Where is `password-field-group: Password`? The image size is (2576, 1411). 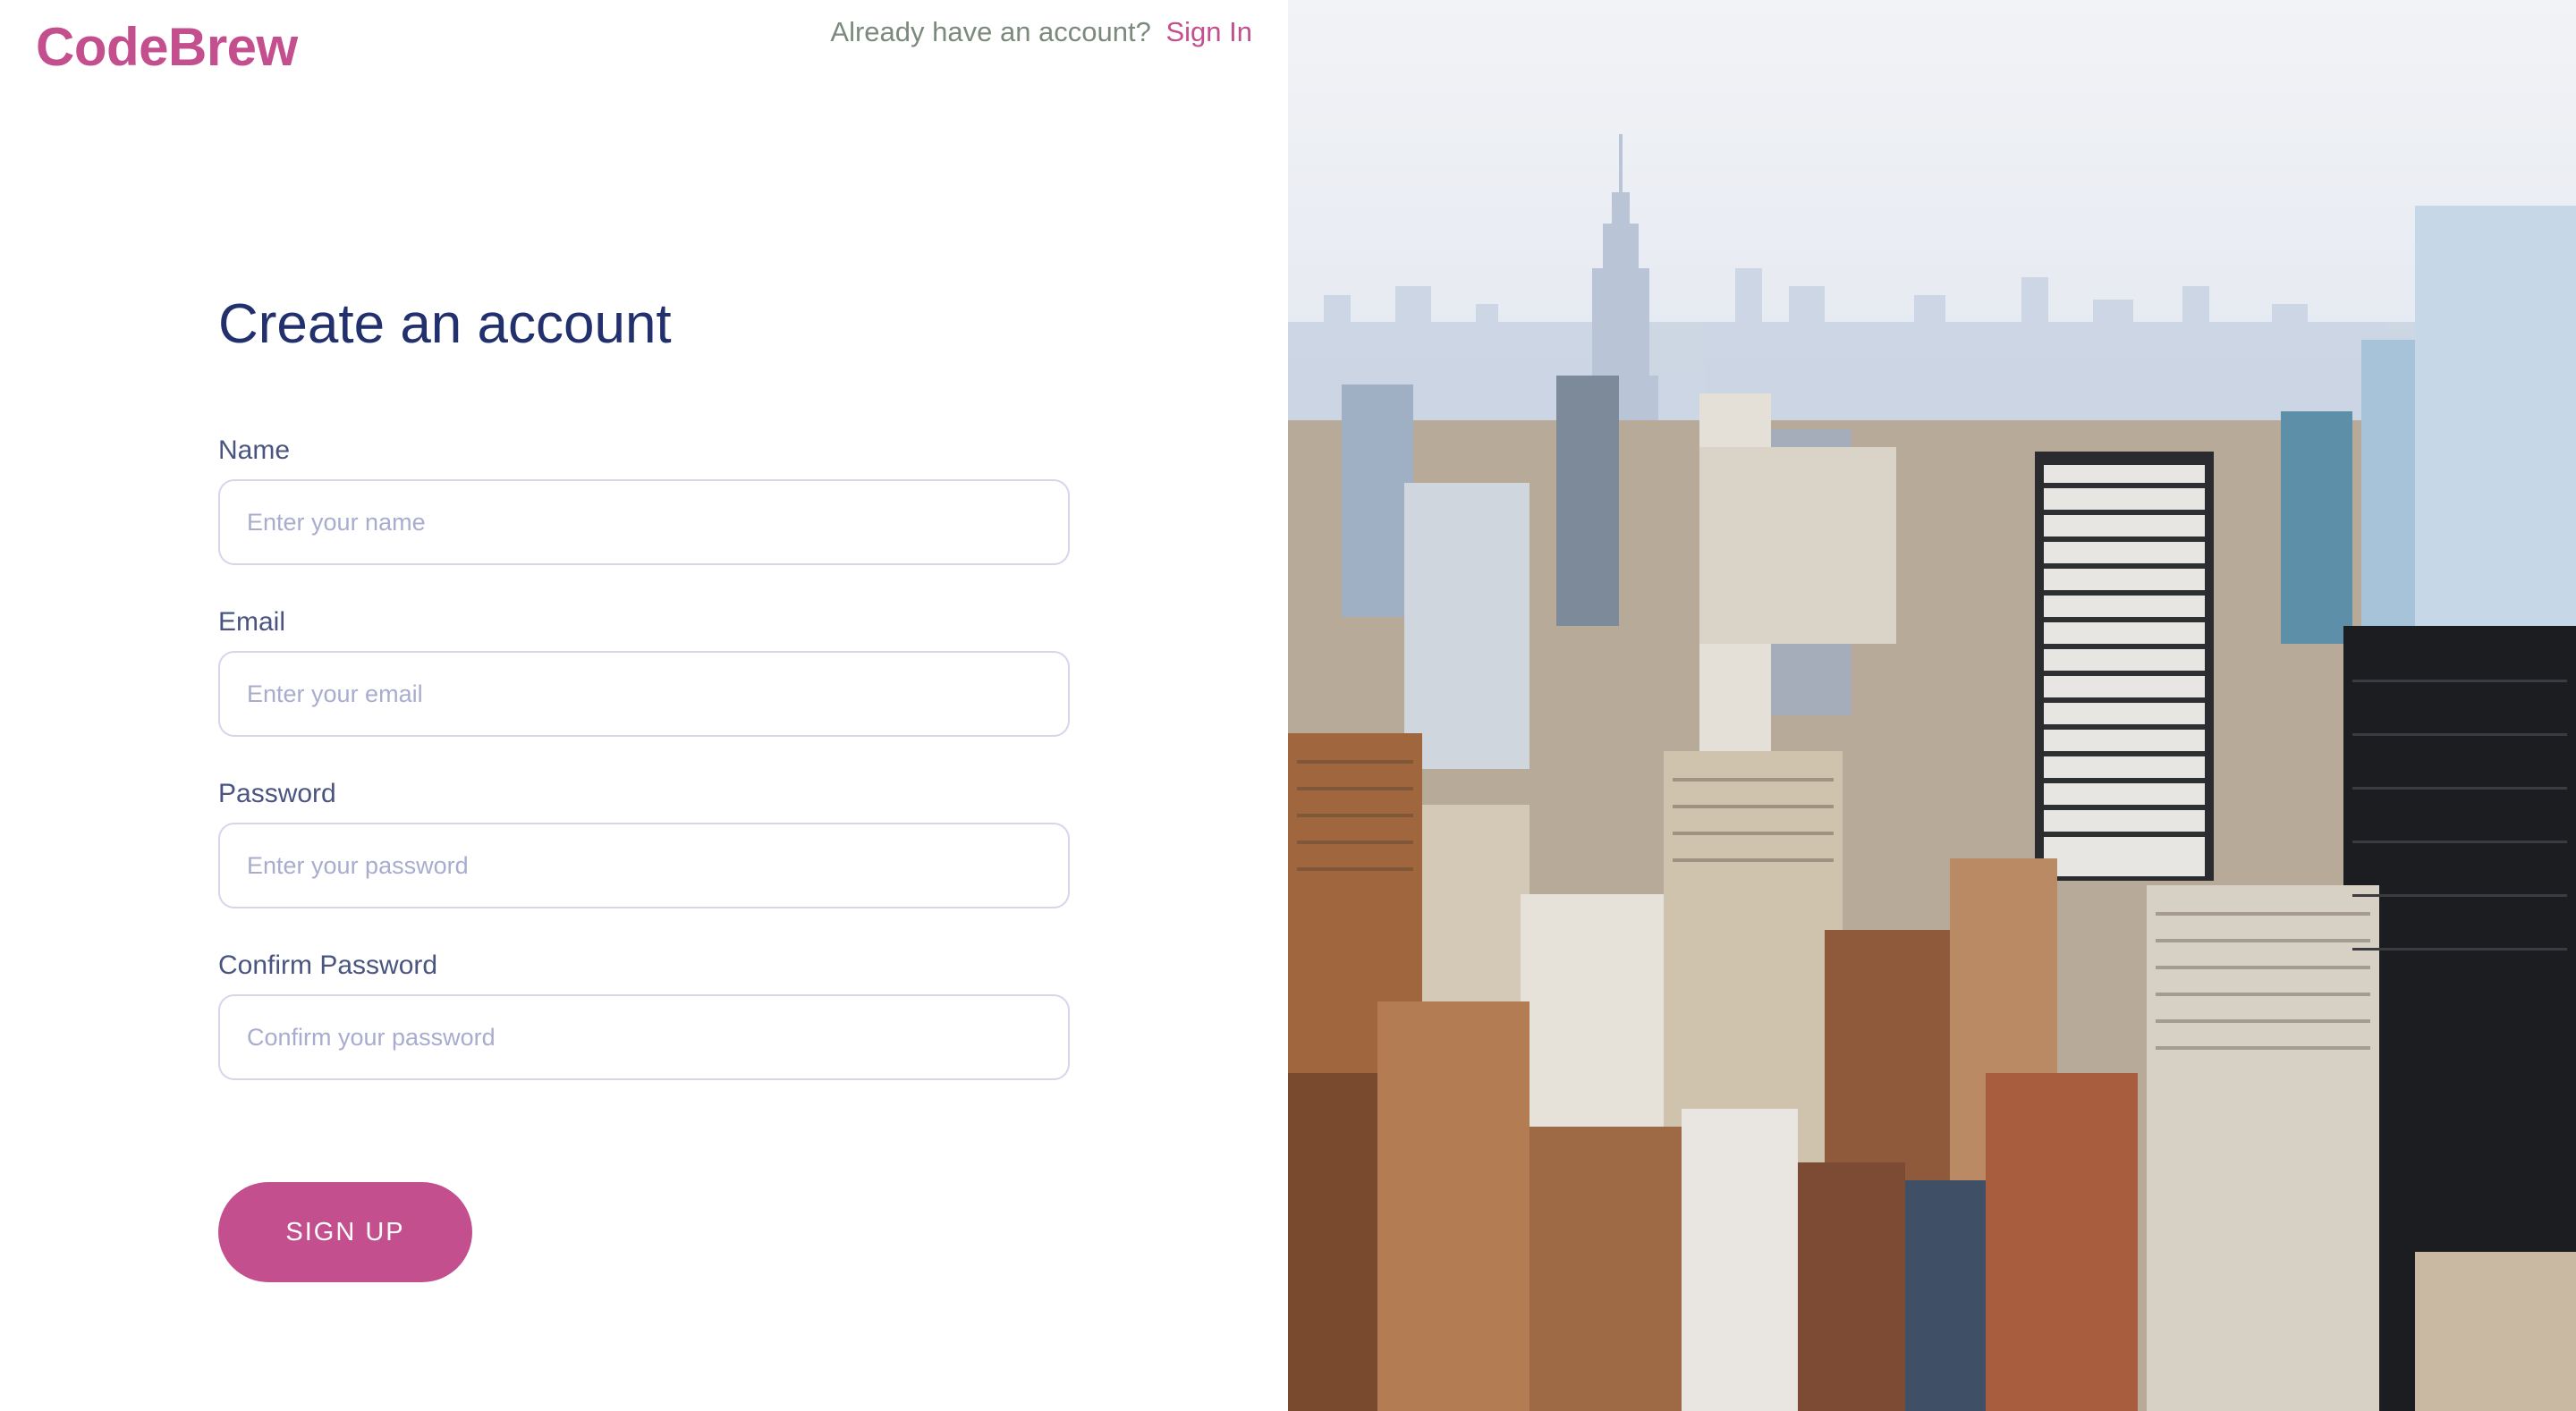 password-field-group: Password is located at coordinates (644, 843).